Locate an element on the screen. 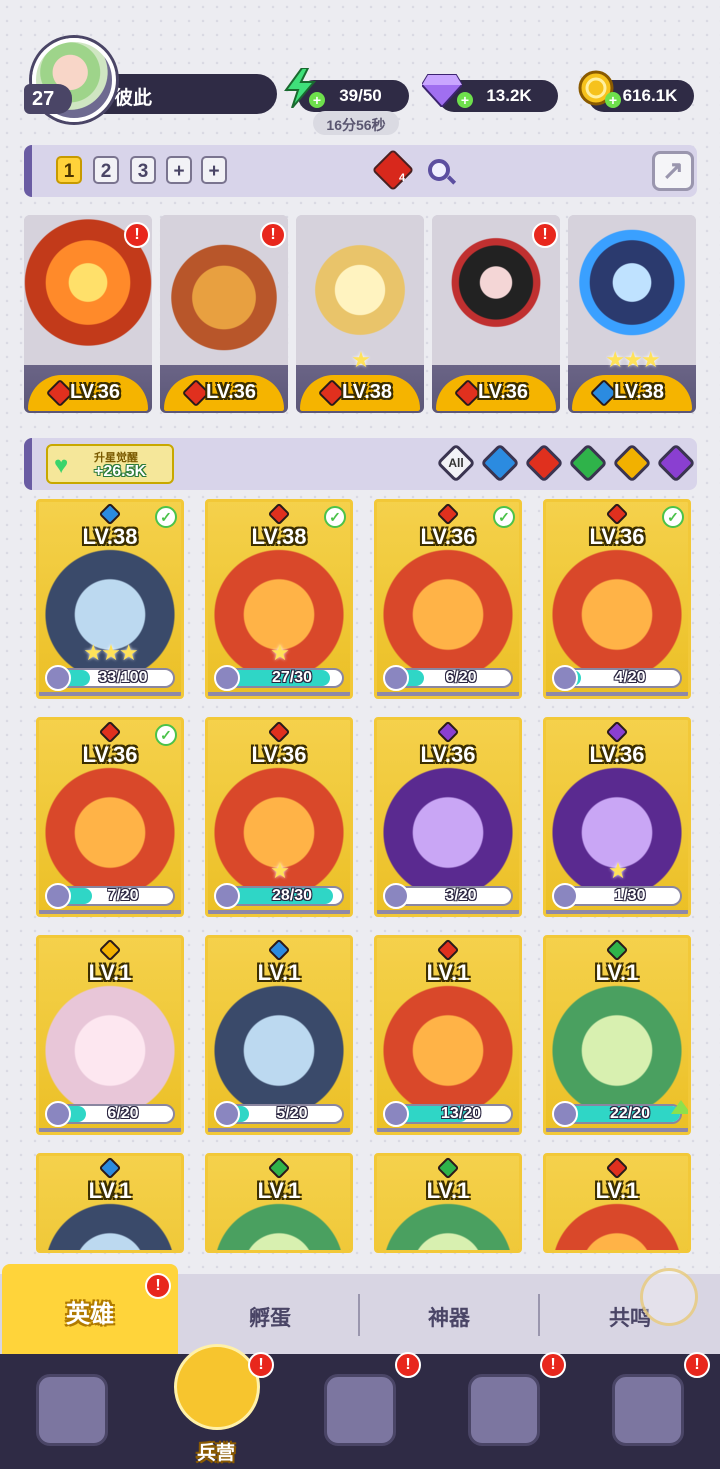 This screenshot has height=1469, width=720. shard-count: 33/100 is located at coordinates (123, 677).